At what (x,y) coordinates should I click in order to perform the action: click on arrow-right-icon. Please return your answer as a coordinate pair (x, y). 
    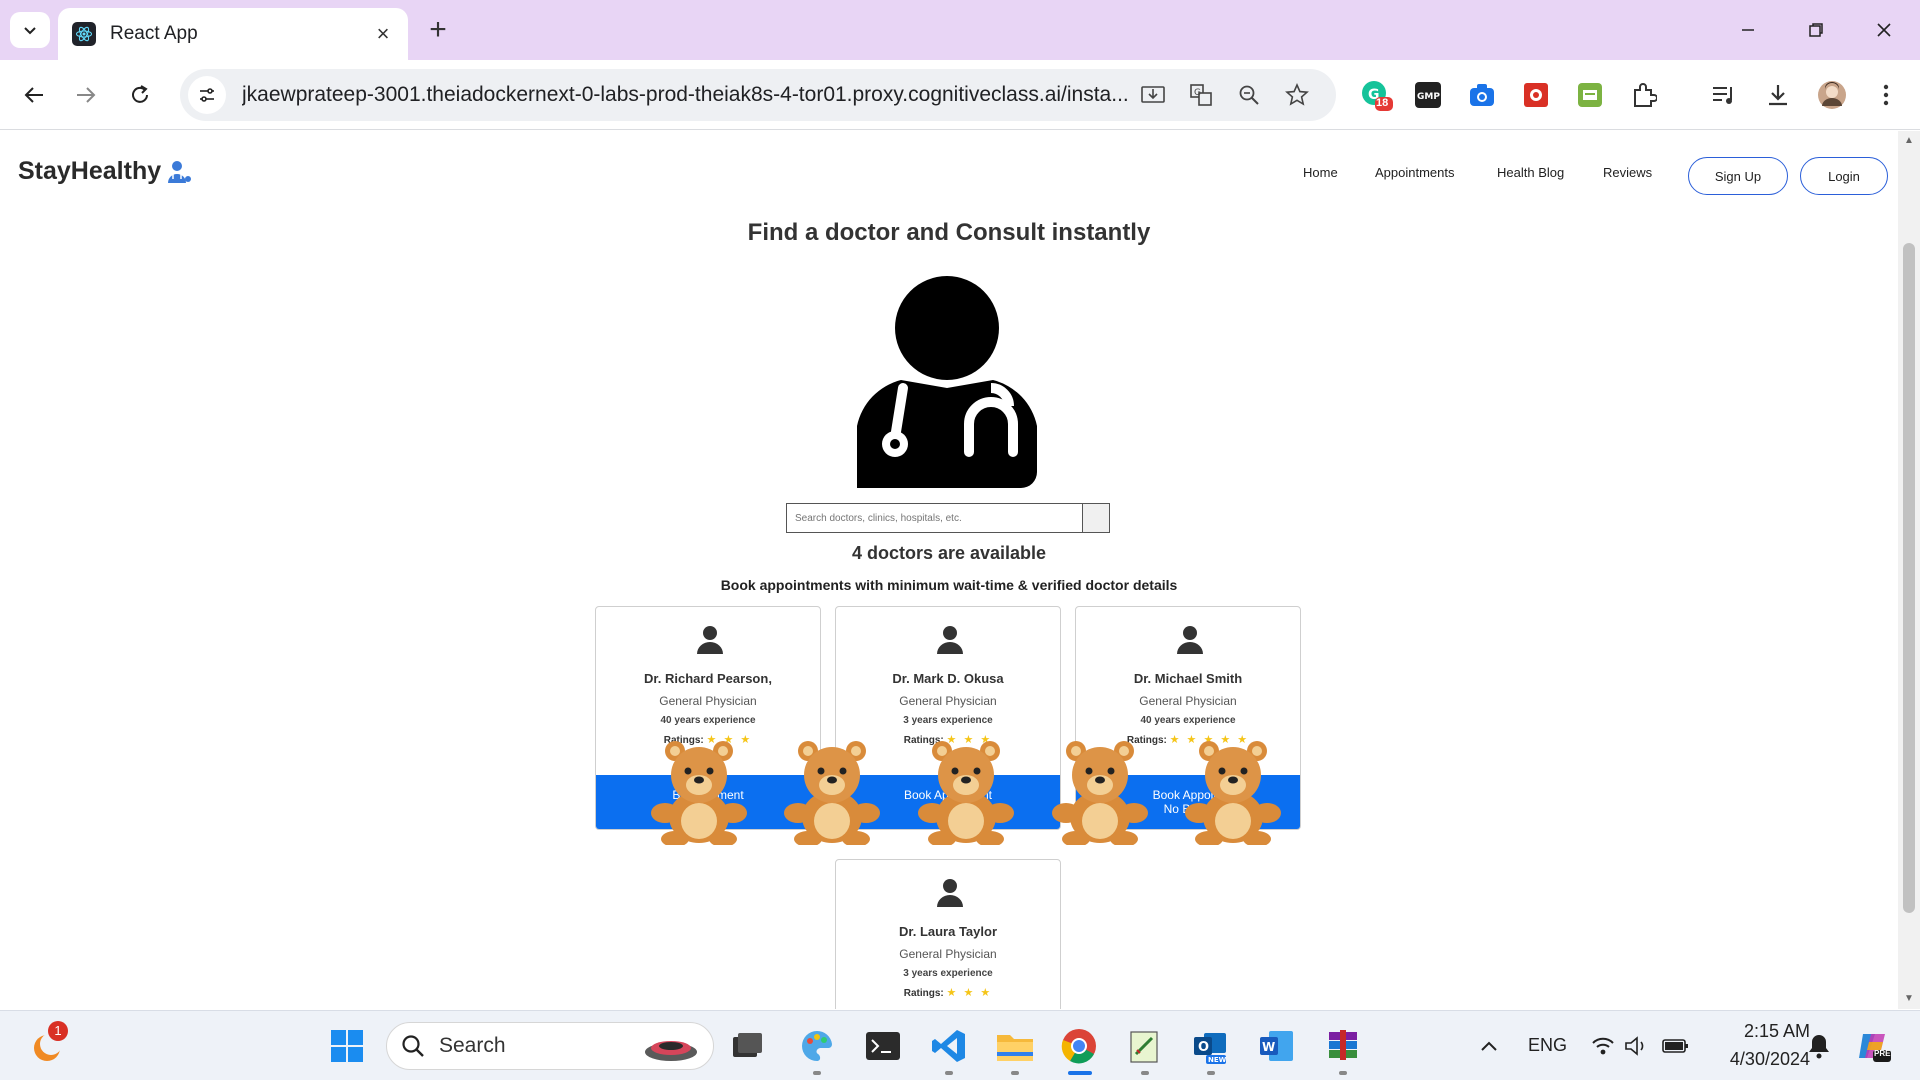
    Looking at the image, I should click on (86, 95).